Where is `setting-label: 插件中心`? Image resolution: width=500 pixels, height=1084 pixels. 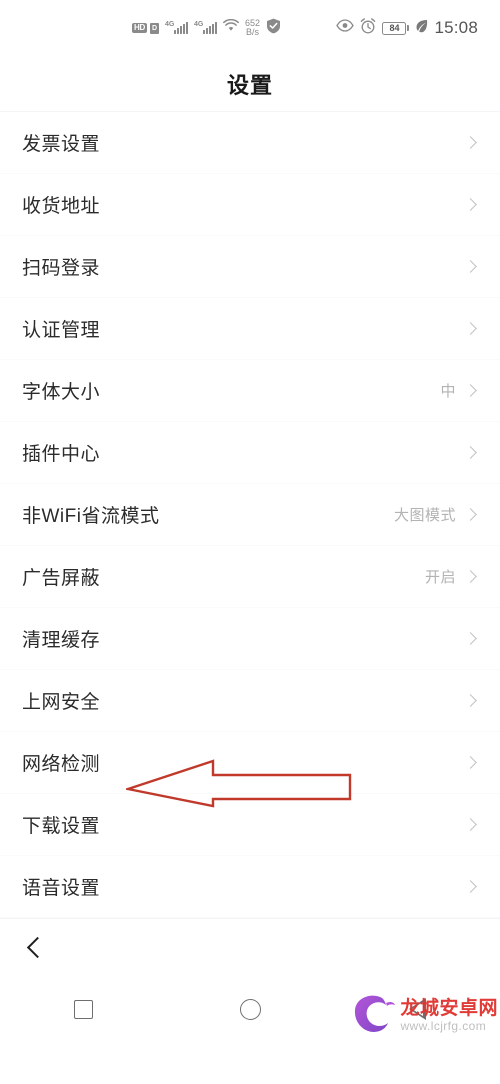
setting-label: 插件中心 is located at coordinates (61, 454).